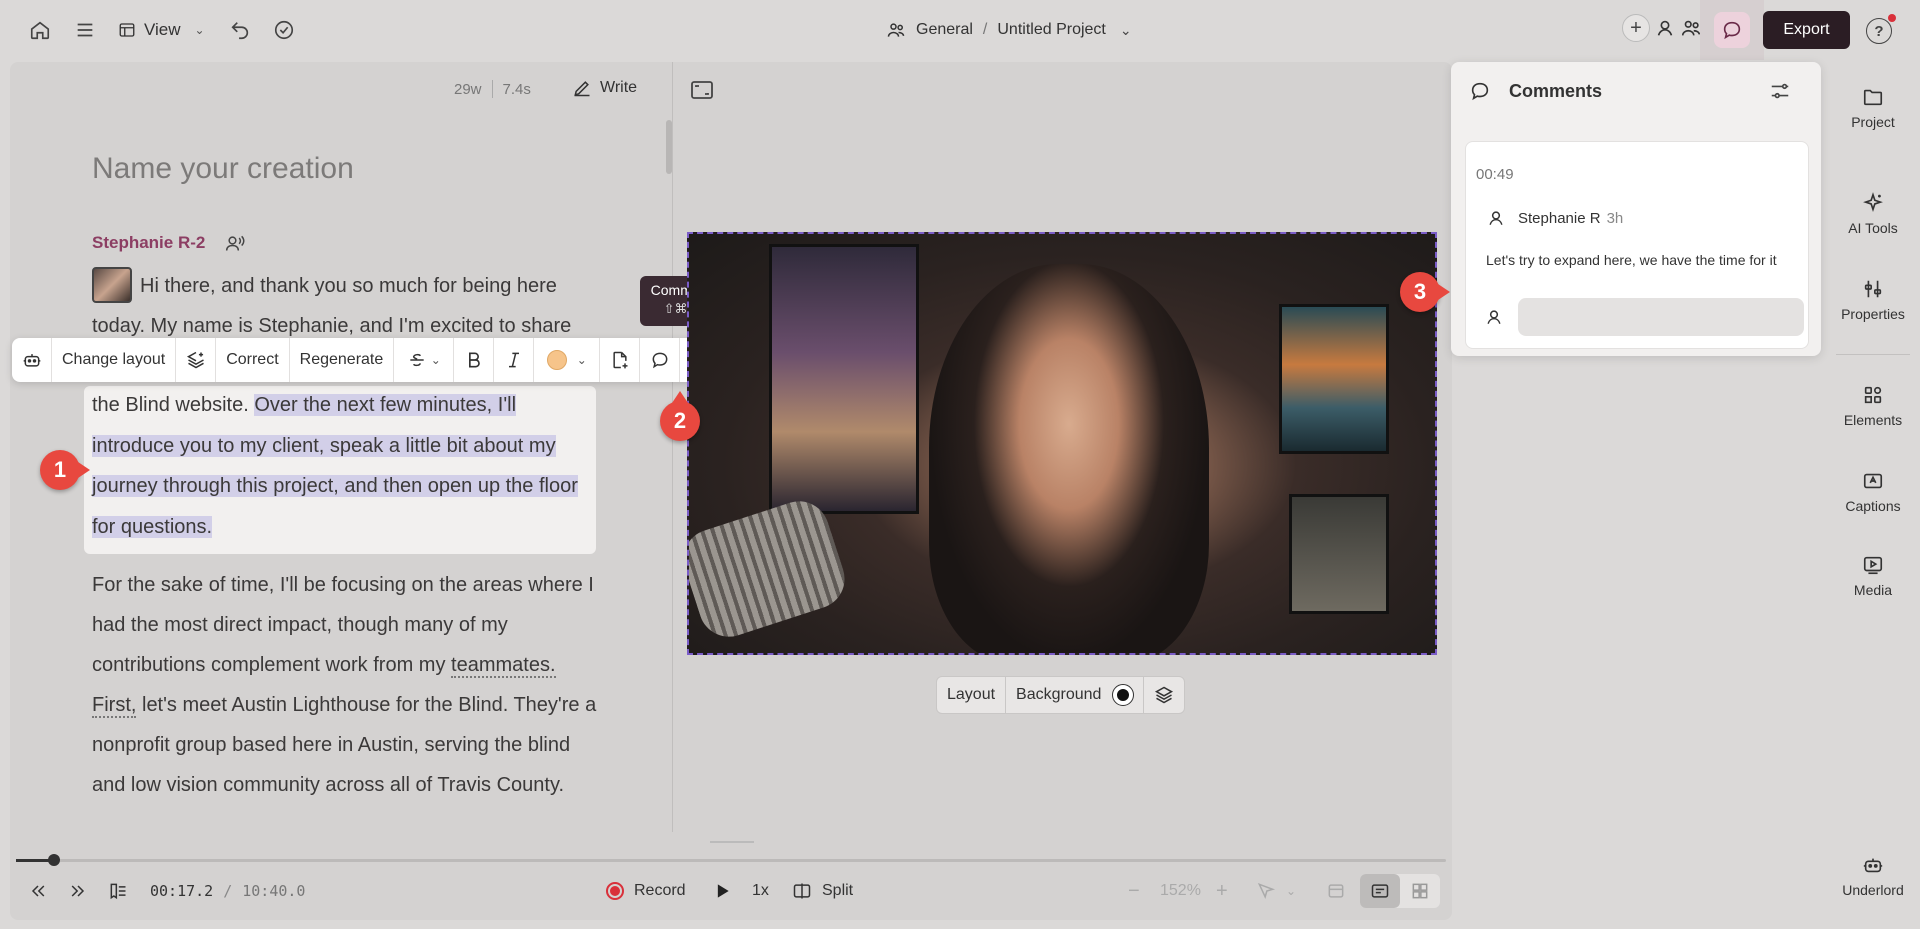 This screenshot has height=929, width=1920. What do you see at coordinates (78, 891) in the screenshot?
I see `skip-forward-button` at bounding box center [78, 891].